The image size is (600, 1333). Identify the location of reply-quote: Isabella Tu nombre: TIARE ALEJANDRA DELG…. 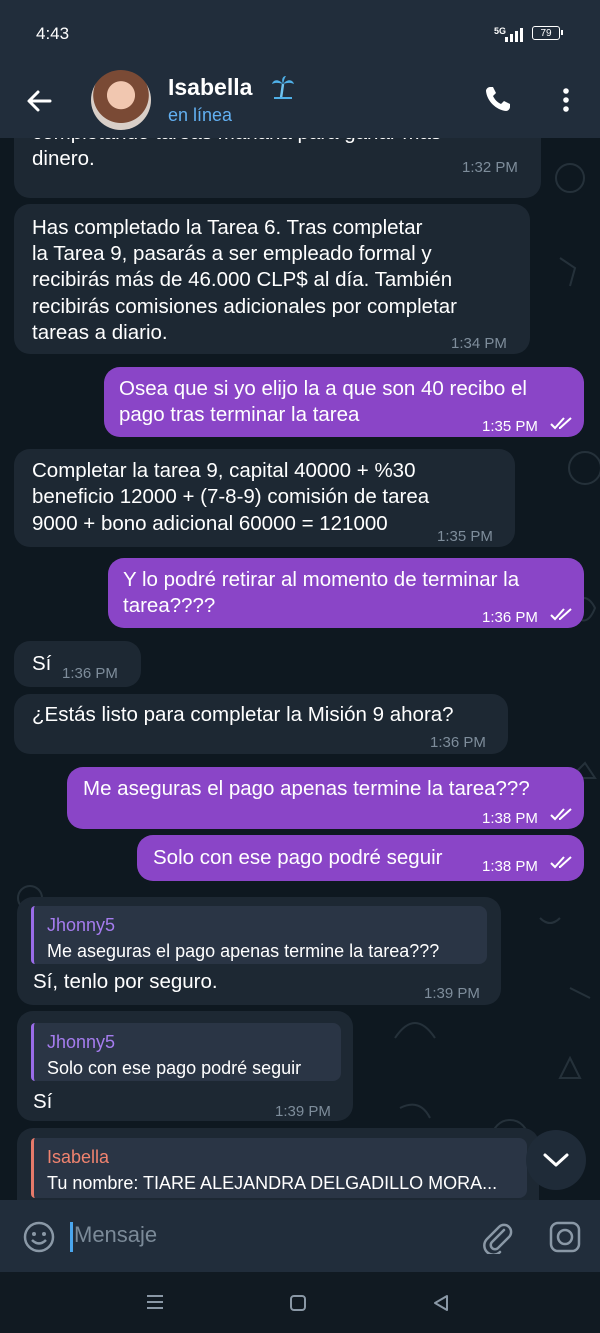
(279, 1168).